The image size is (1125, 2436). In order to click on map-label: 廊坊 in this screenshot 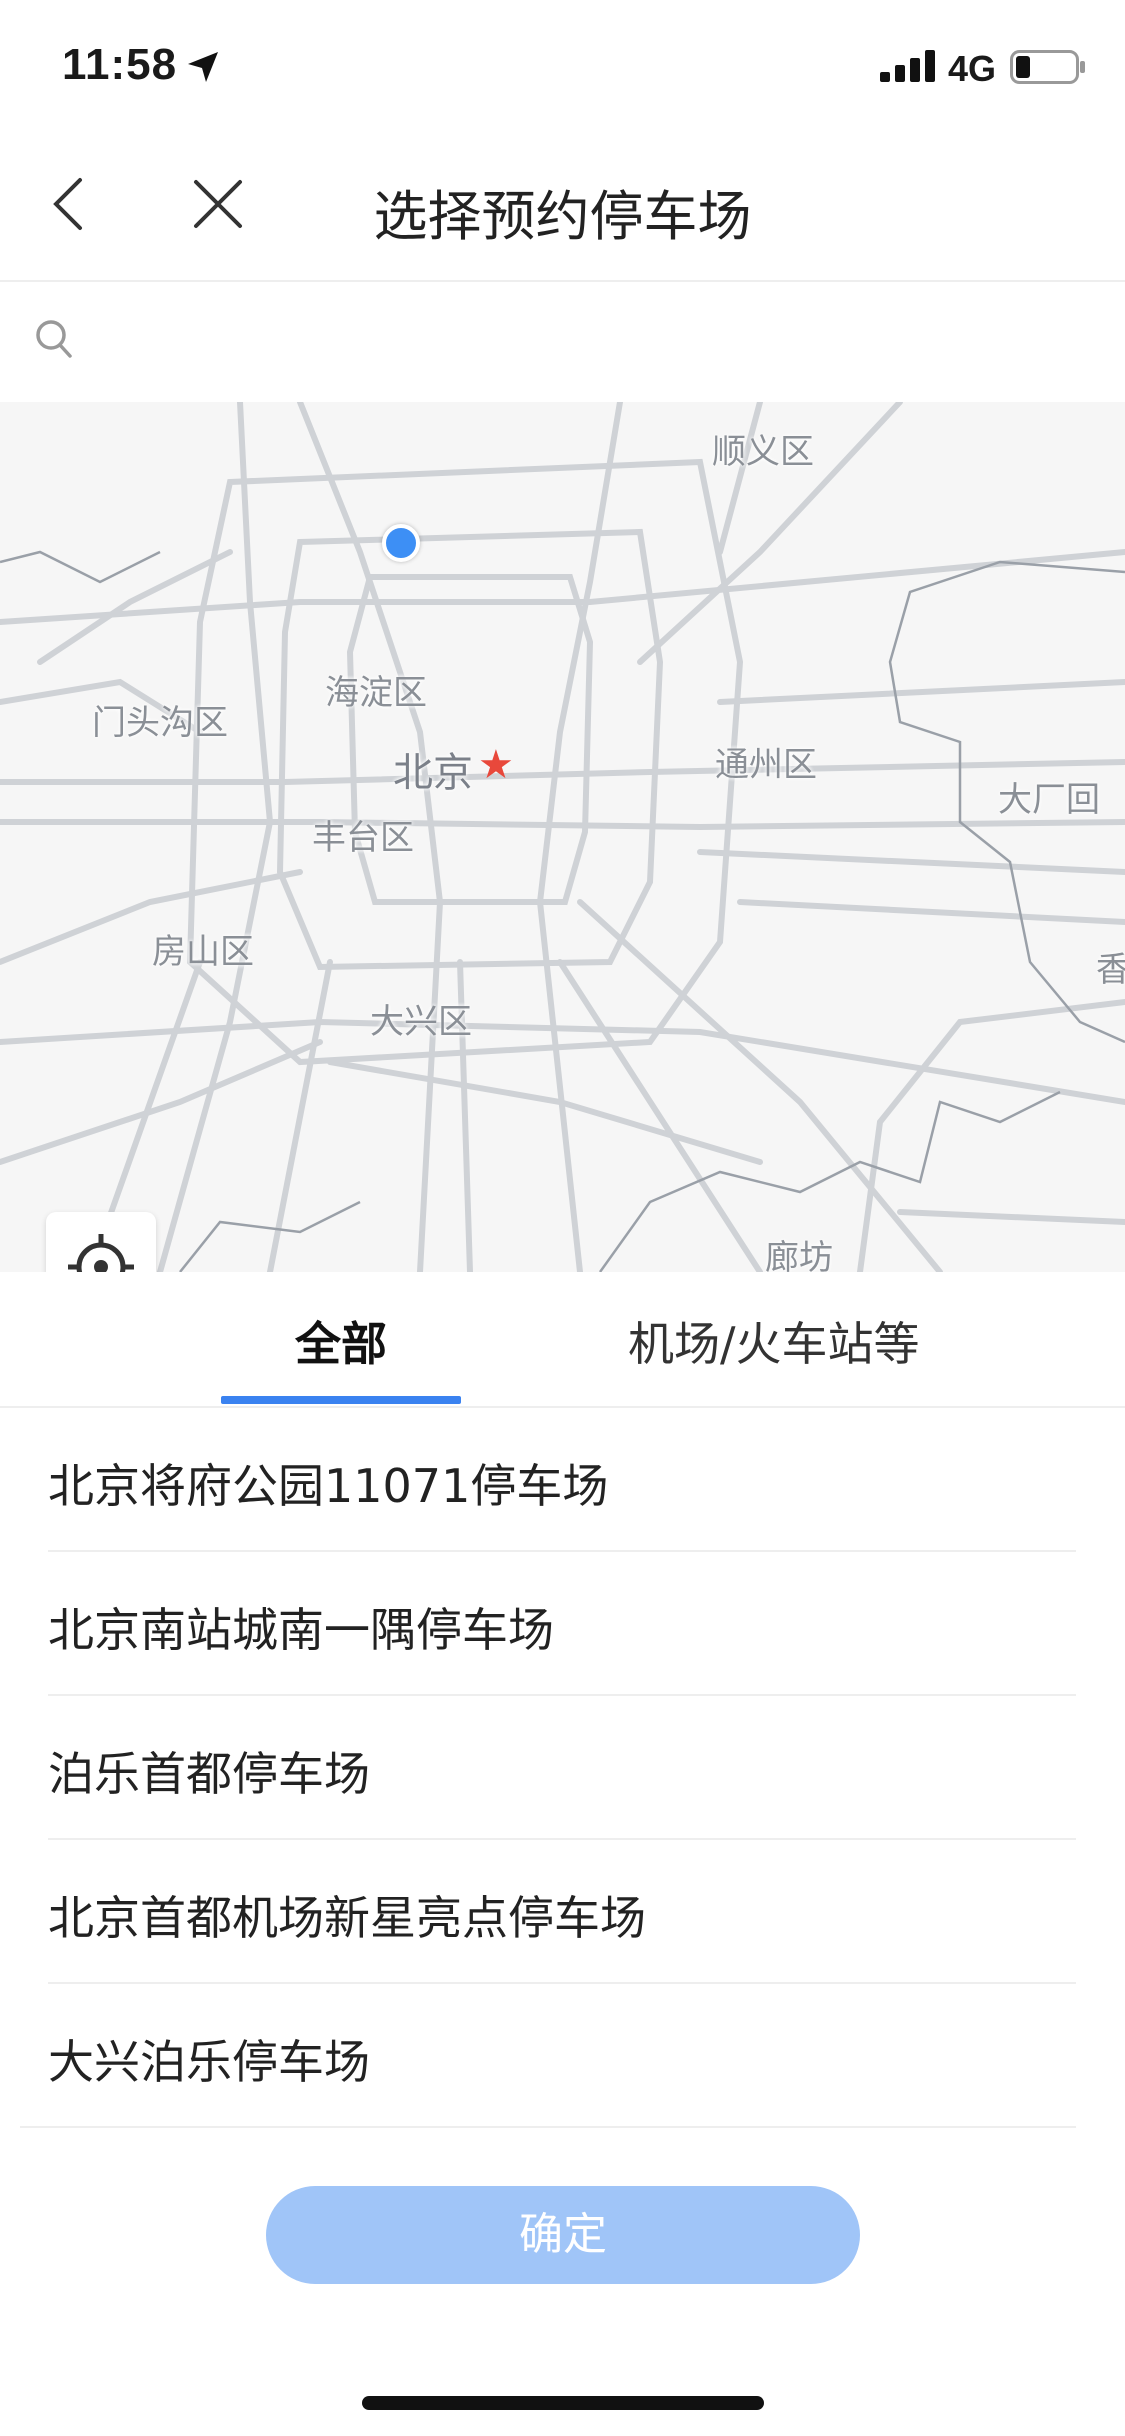, I will do `click(799, 1255)`.